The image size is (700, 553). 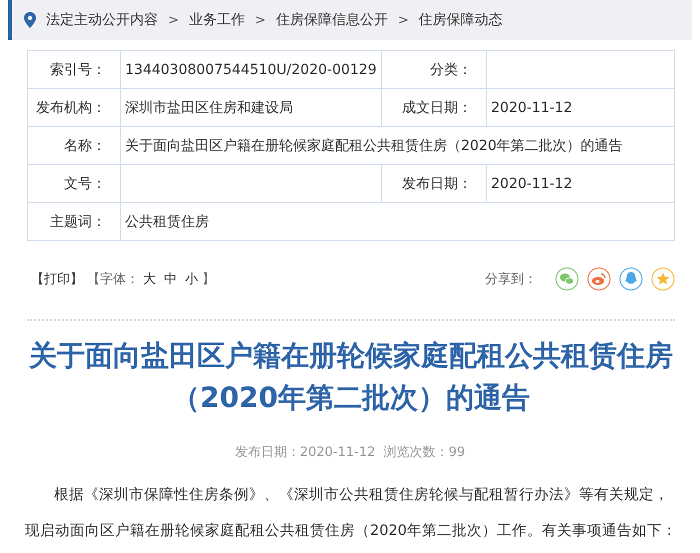 I want to click on field-label: 发布日期：, so click(x=434, y=183).